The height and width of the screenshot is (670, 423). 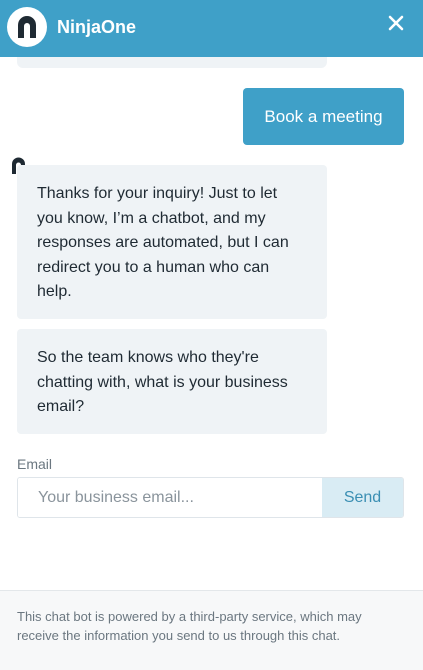 I want to click on close-button, so click(x=396, y=23).